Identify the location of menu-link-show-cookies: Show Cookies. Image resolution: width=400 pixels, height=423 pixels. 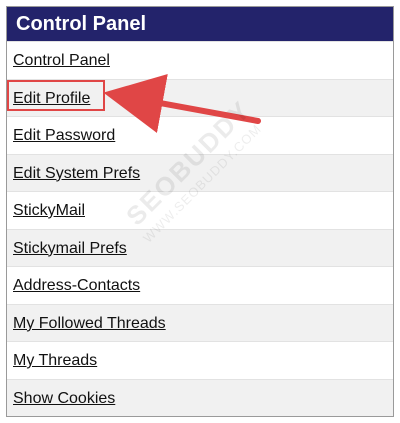
(64, 398).